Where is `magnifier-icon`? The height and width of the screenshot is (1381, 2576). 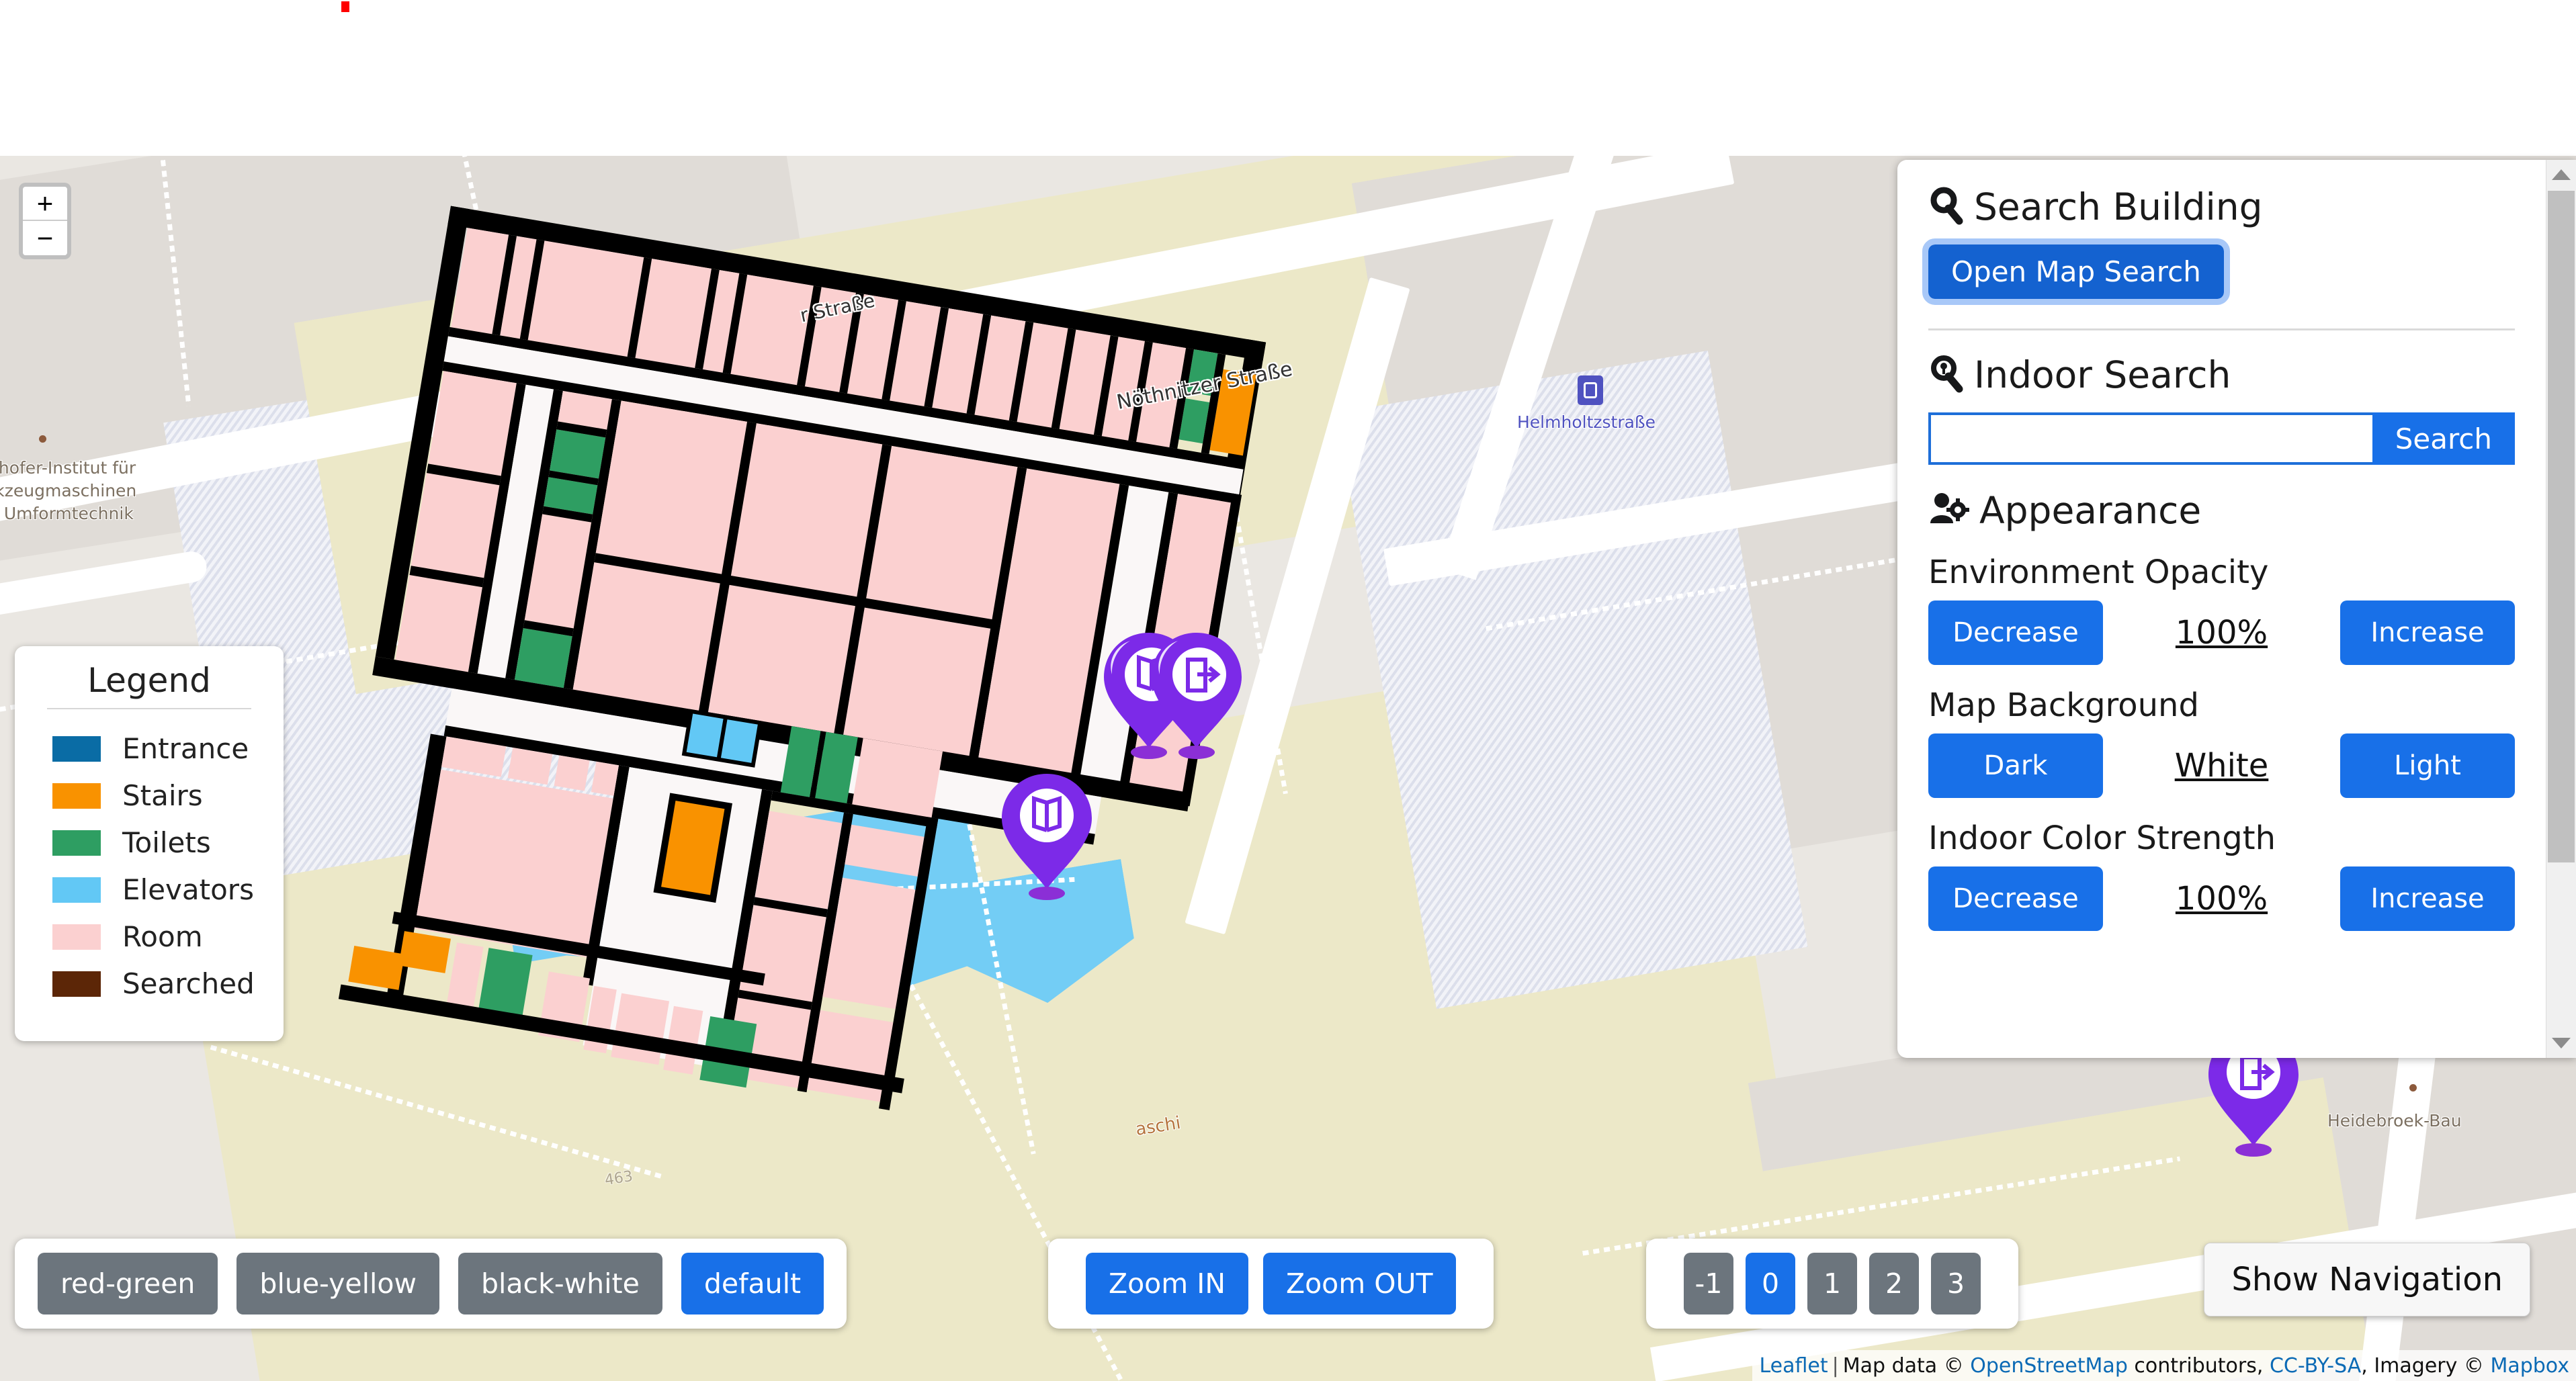
magnifier-icon is located at coordinates (1946, 207).